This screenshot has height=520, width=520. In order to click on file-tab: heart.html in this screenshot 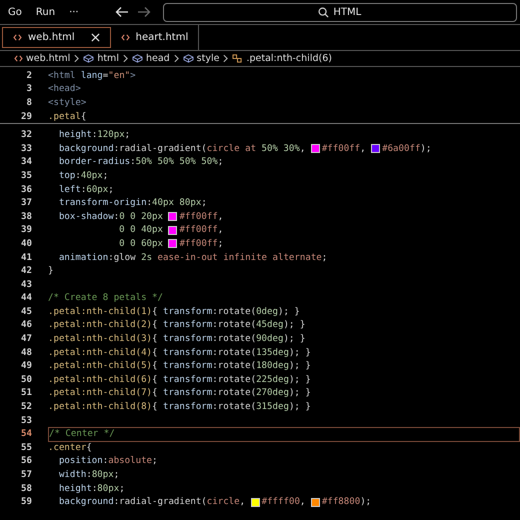, I will do `click(155, 37)`.